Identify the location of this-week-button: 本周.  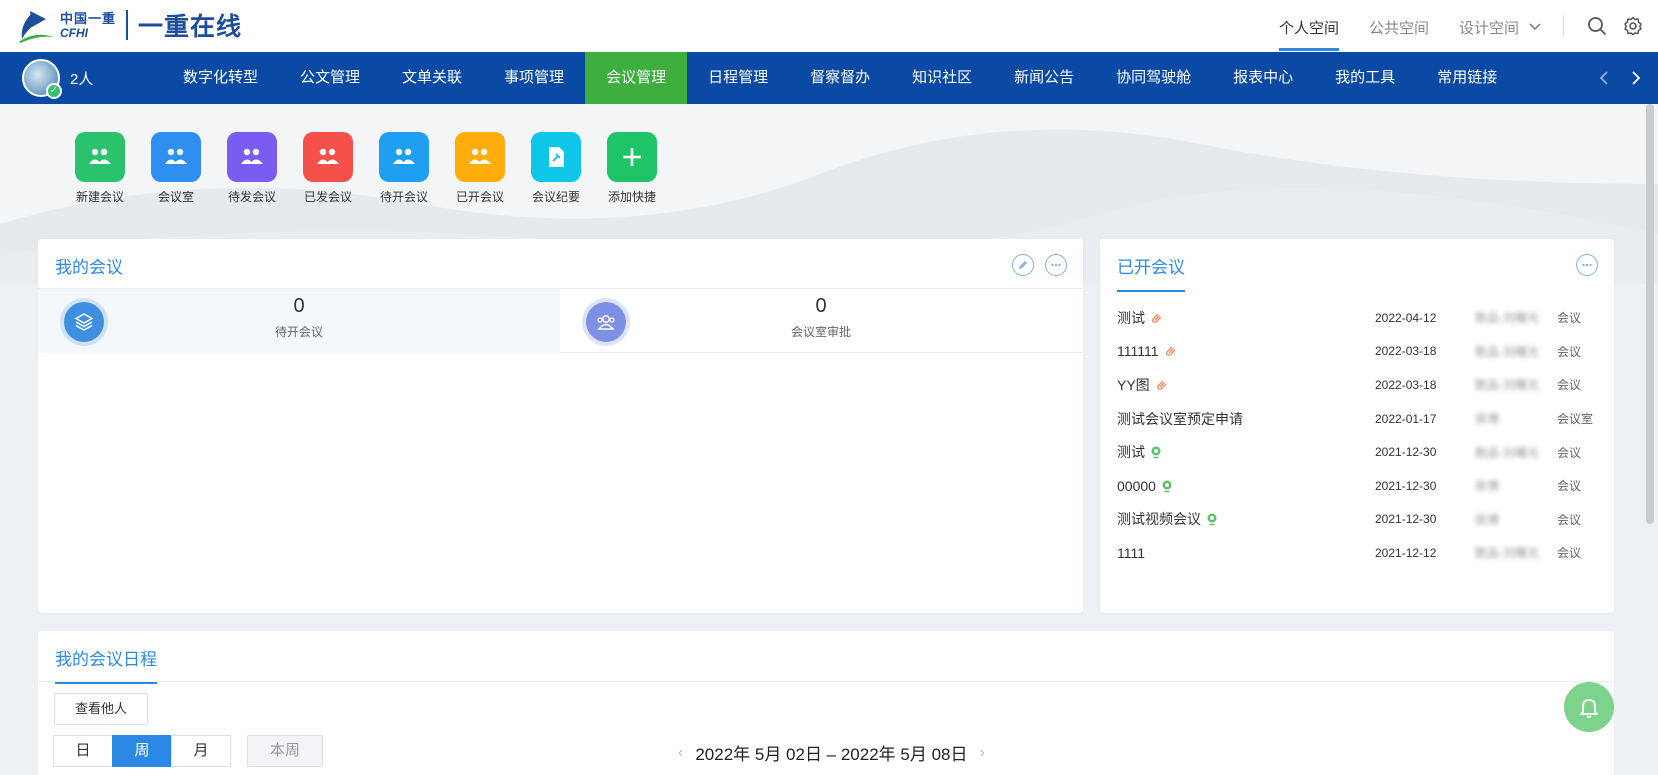
(285, 751).